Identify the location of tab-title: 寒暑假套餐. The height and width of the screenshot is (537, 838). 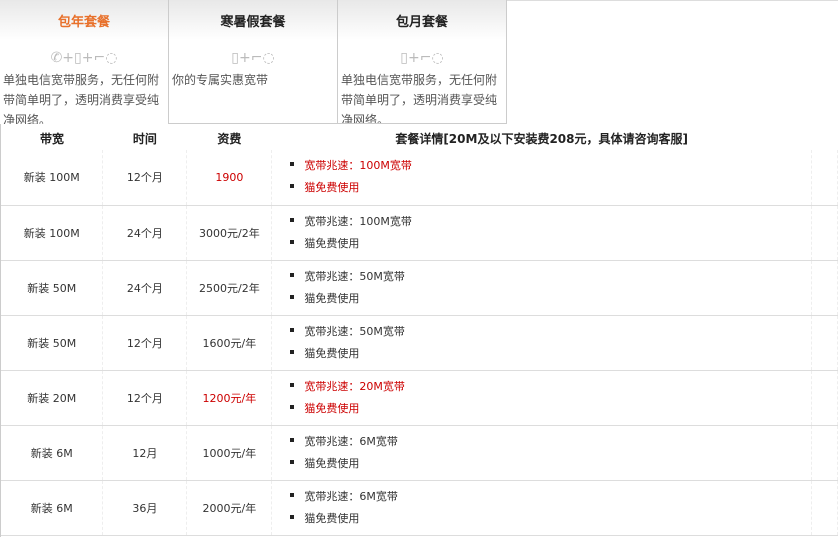
(253, 22).